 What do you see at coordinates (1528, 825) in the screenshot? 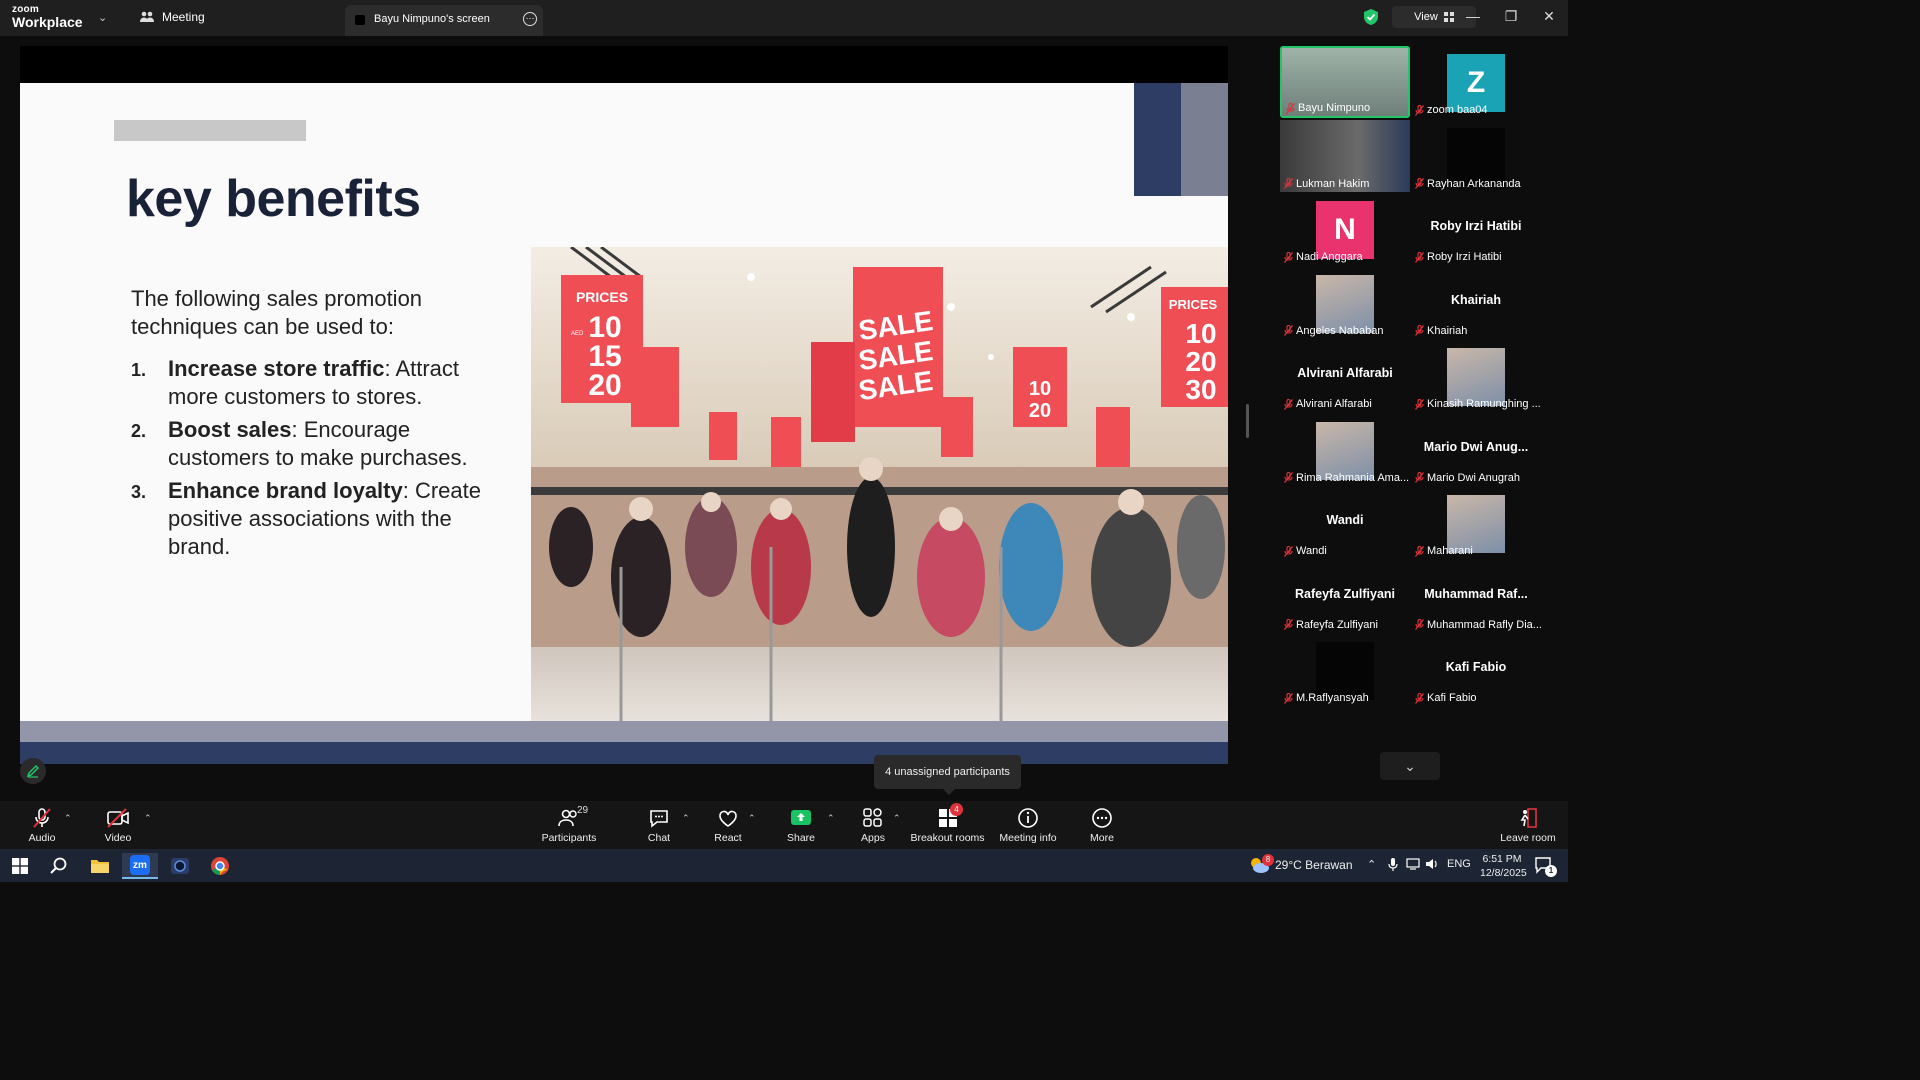
I see `leave-room-button: Leave room` at bounding box center [1528, 825].